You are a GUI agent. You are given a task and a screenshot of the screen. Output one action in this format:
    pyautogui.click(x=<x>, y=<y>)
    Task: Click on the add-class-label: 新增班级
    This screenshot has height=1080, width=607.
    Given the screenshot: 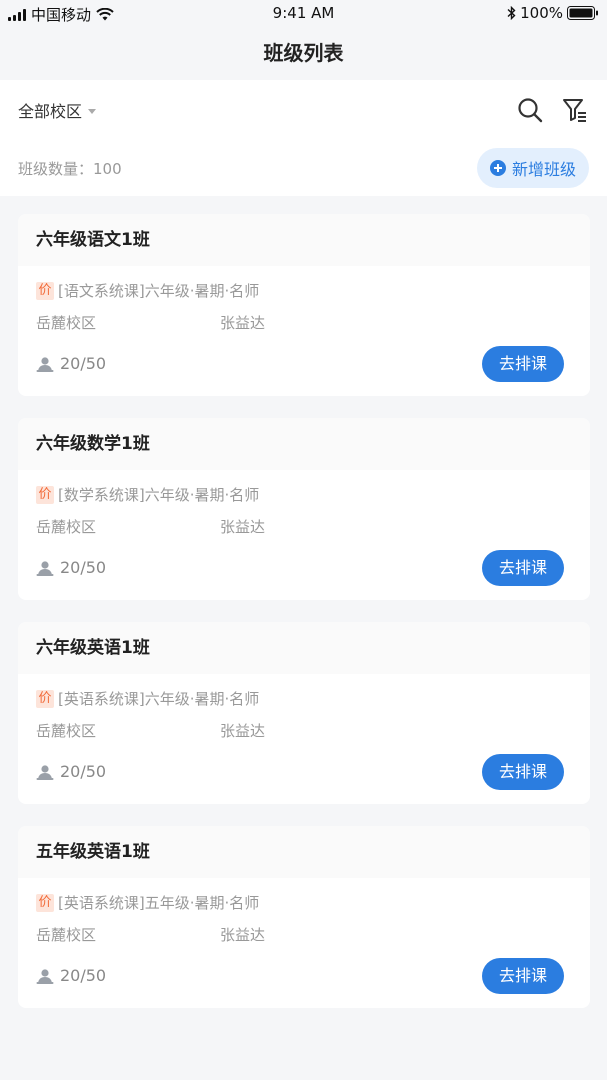 What is the action you would take?
    pyautogui.click(x=543, y=169)
    